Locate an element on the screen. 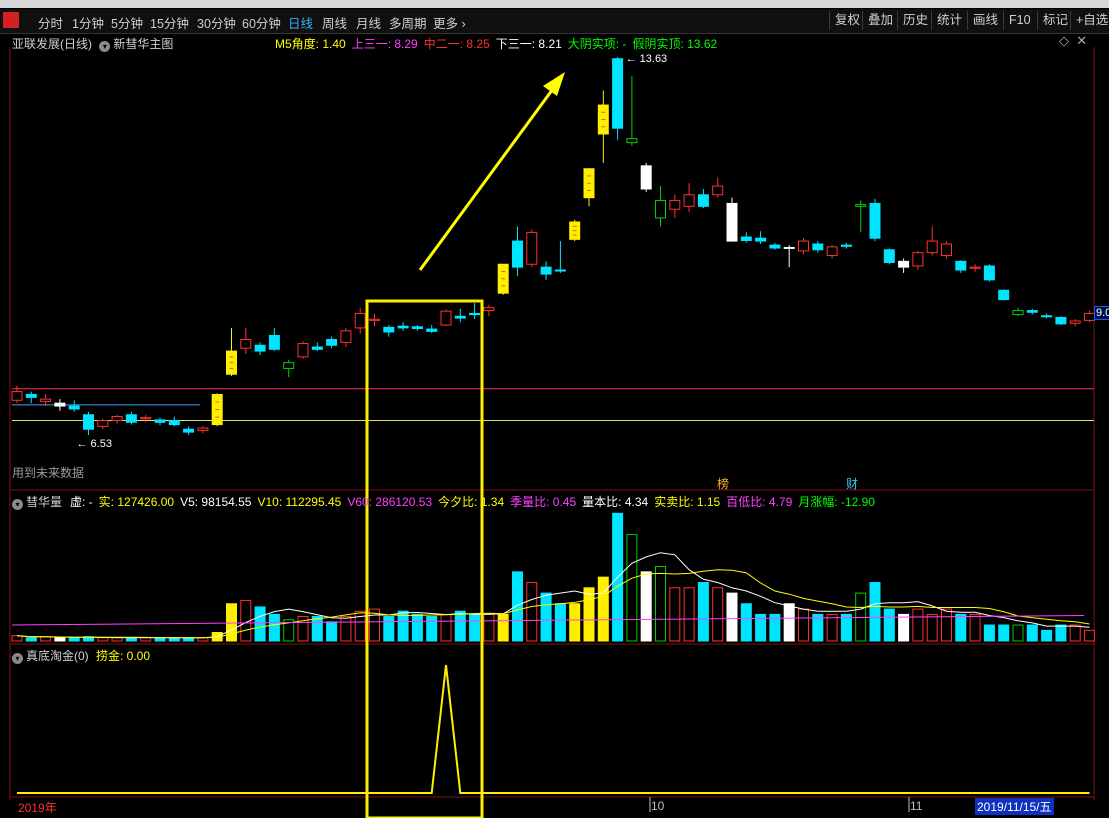 This screenshot has width=1109, height=818. volume-dropdown-icon: ▾ is located at coordinates (17, 504).